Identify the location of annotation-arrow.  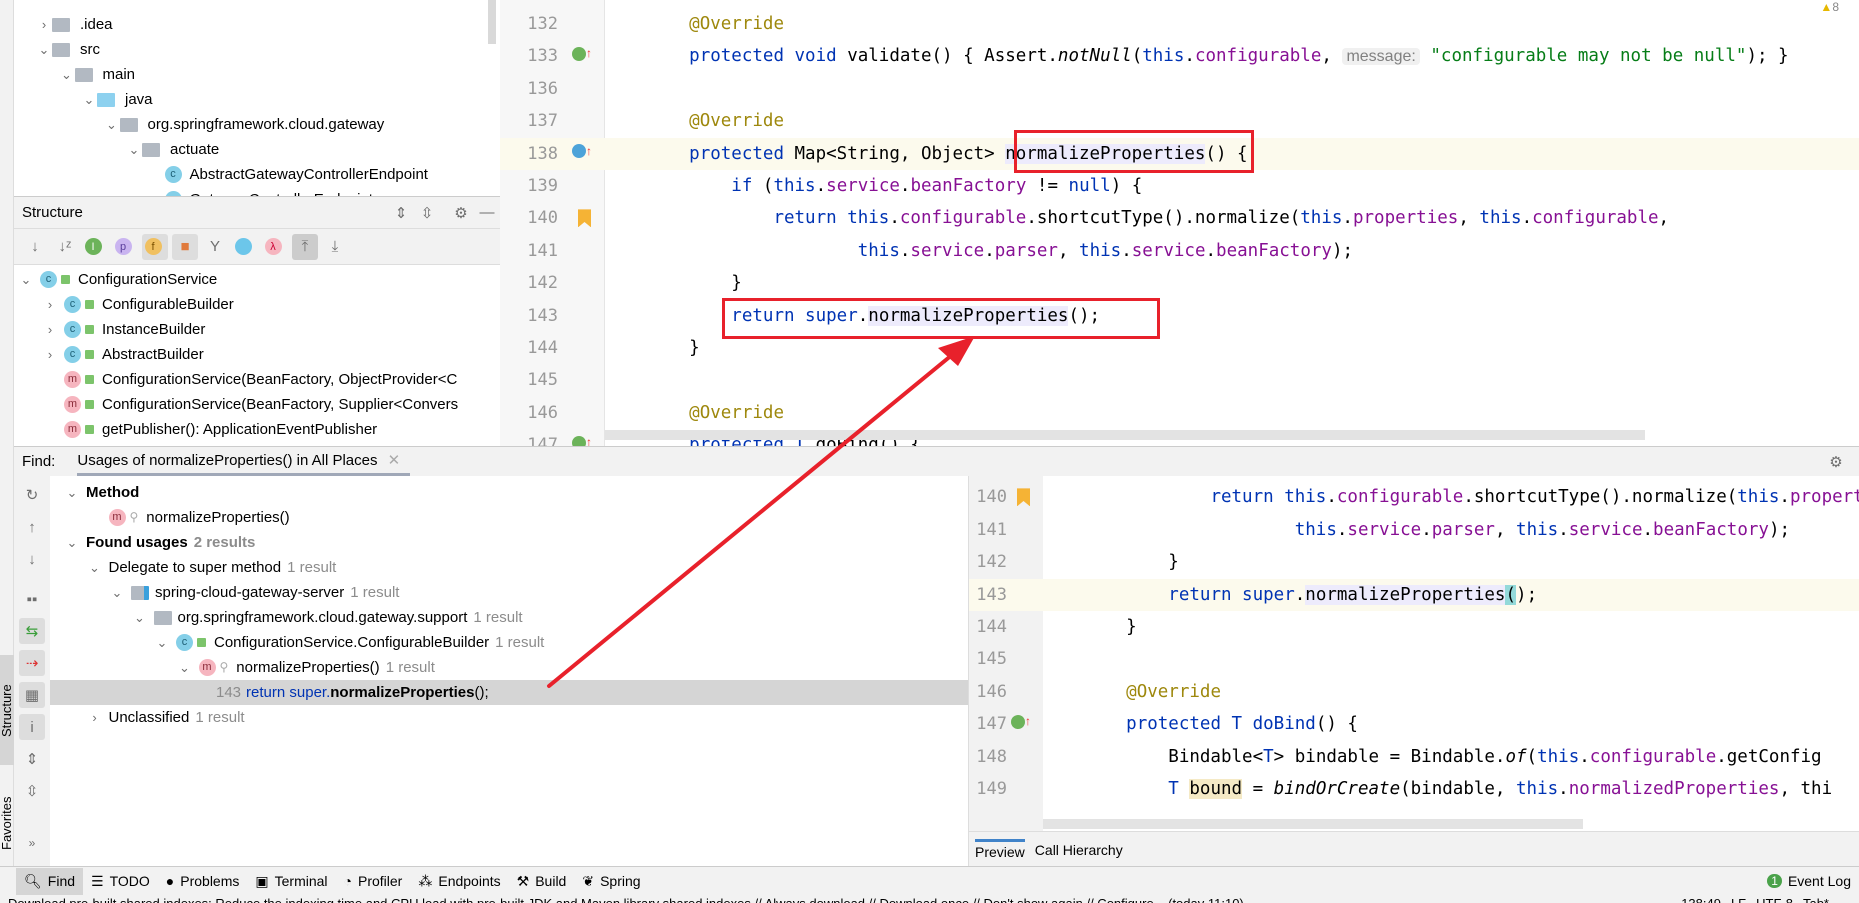
(761, 512).